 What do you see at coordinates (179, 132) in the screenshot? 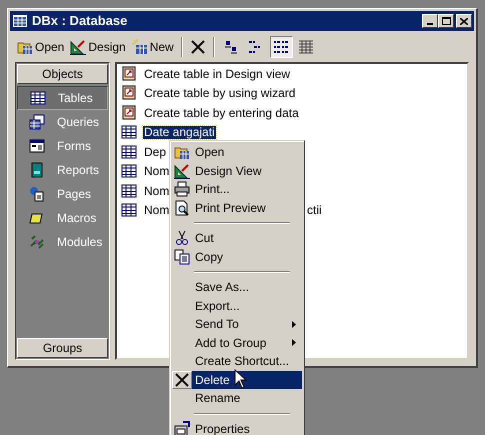
I see `list-item: Date angajati` at bounding box center [179, 132].